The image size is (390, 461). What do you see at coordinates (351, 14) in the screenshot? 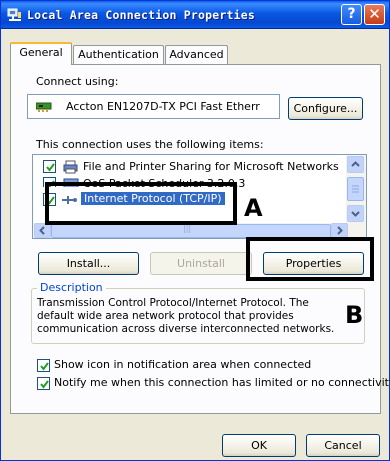
I see `help-button: ?` at bounding box center [351, 14].